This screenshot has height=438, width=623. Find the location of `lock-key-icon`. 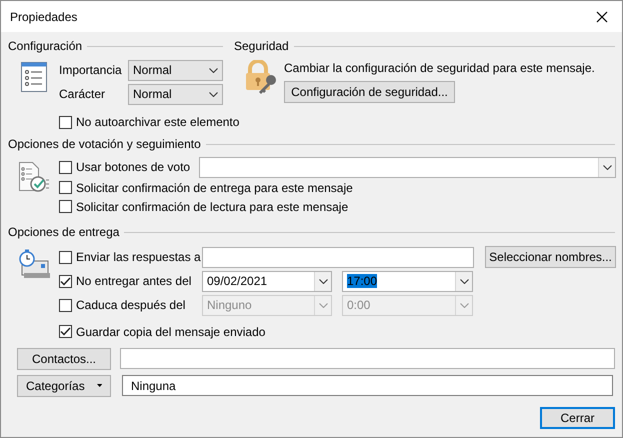

lock-key-icon is located at coordinates (261, 77).